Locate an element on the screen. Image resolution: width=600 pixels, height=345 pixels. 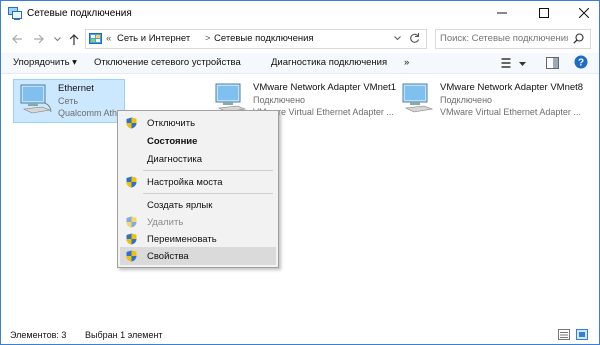
close-button is located at coordinates (584, 13).